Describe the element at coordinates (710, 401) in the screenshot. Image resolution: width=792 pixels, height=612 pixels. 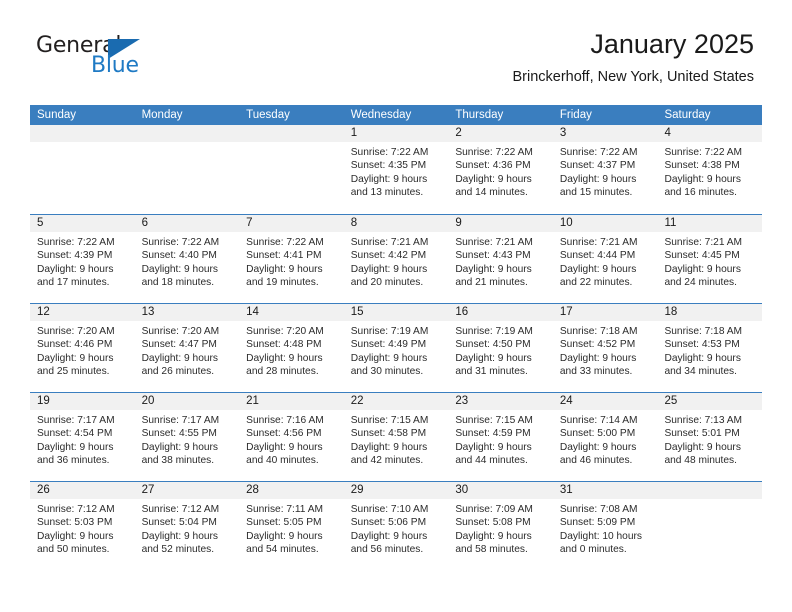
I see `day-number: 25` at that location.